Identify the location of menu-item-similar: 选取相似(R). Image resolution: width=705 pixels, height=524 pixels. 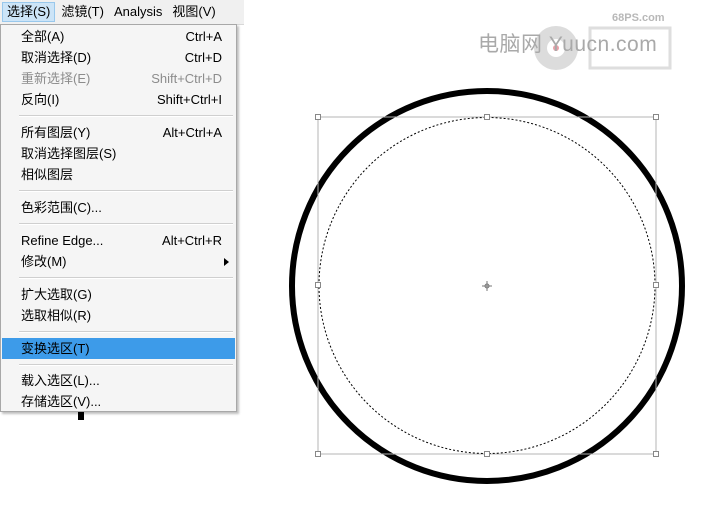
(118, 315).